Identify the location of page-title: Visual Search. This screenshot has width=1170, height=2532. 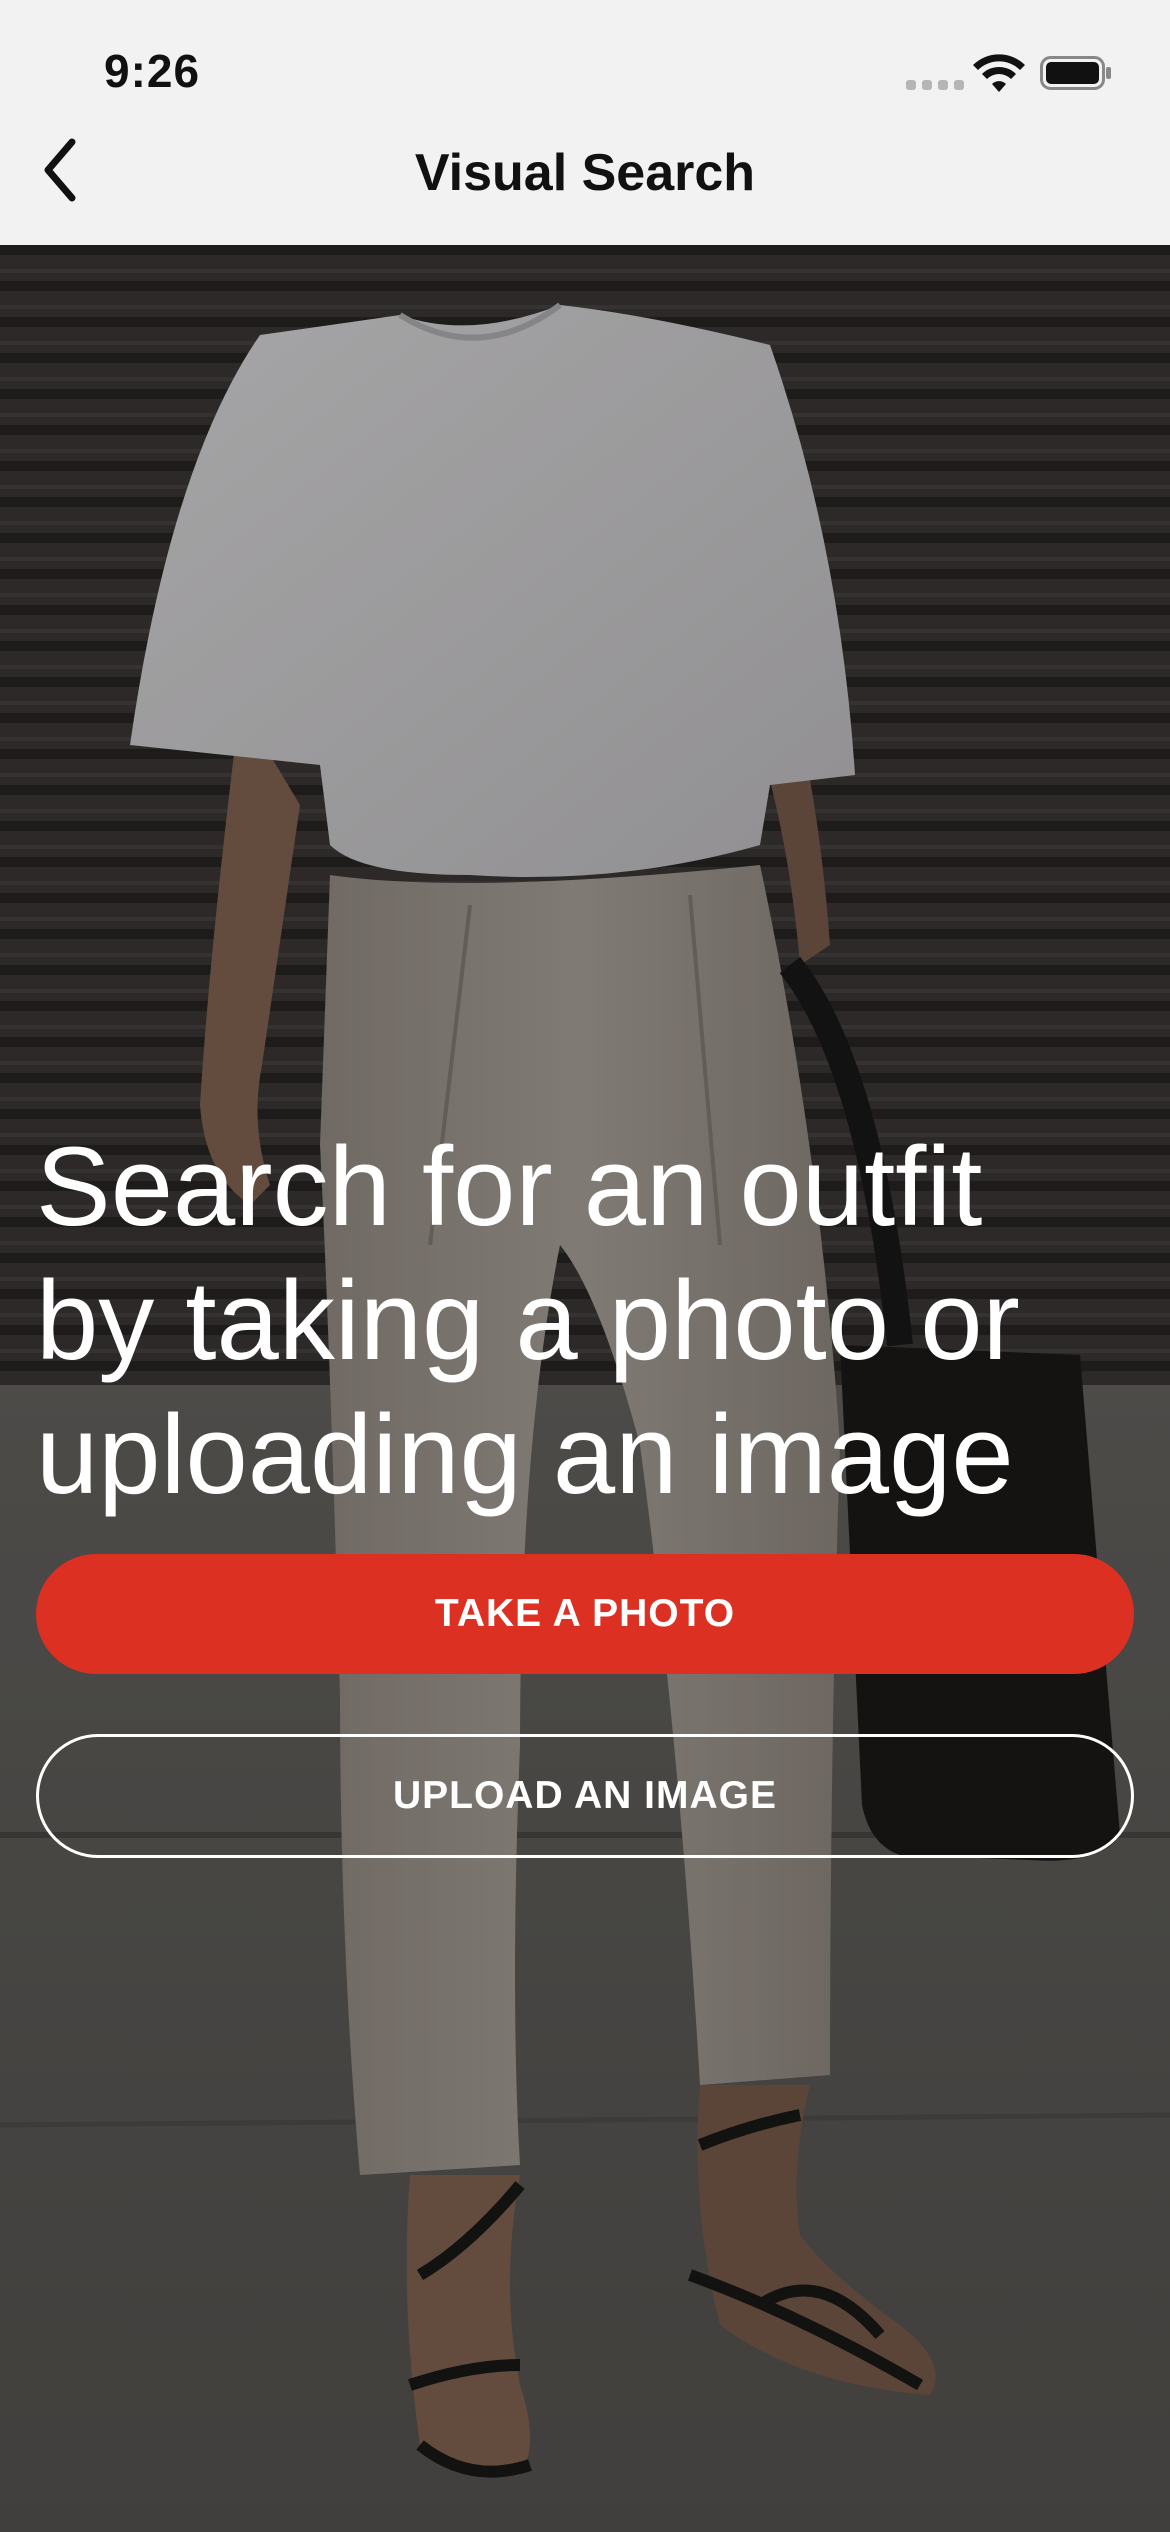
(585, 173).